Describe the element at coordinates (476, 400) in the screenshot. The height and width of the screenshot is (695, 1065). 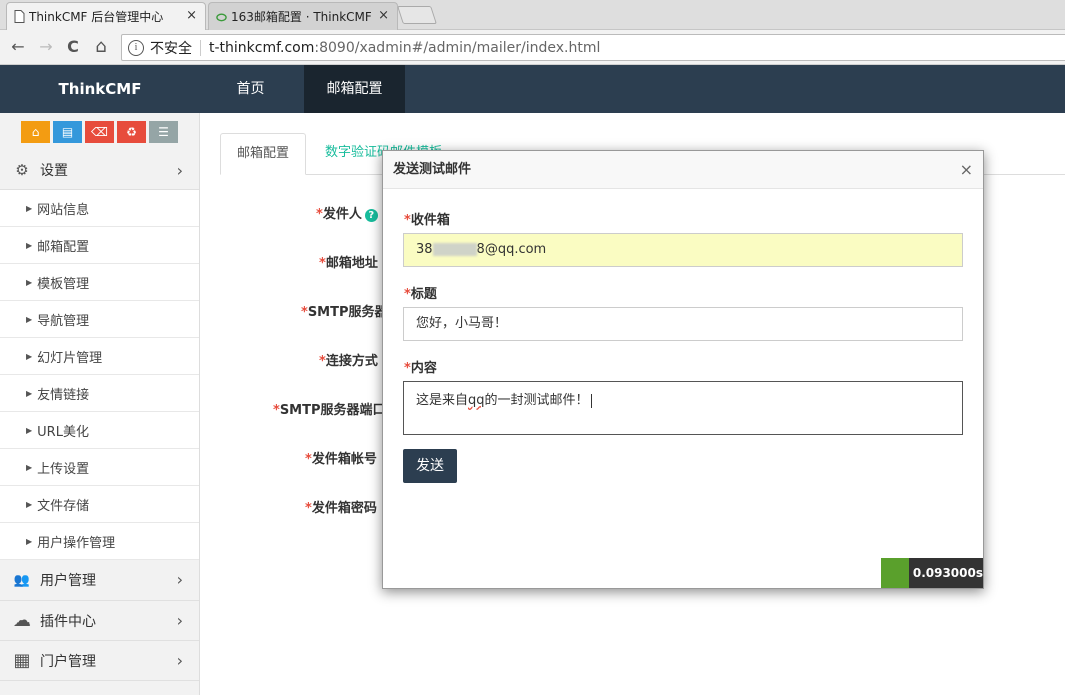
I see `spellcheck-word: qq` at that location.